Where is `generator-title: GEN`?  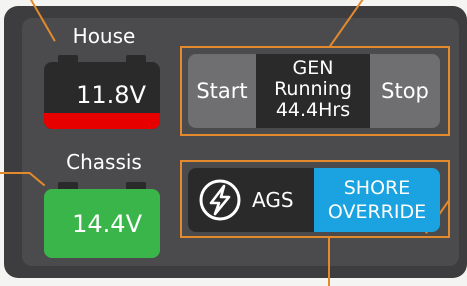 generator-title: GEN is located at coordinates (313, 68).